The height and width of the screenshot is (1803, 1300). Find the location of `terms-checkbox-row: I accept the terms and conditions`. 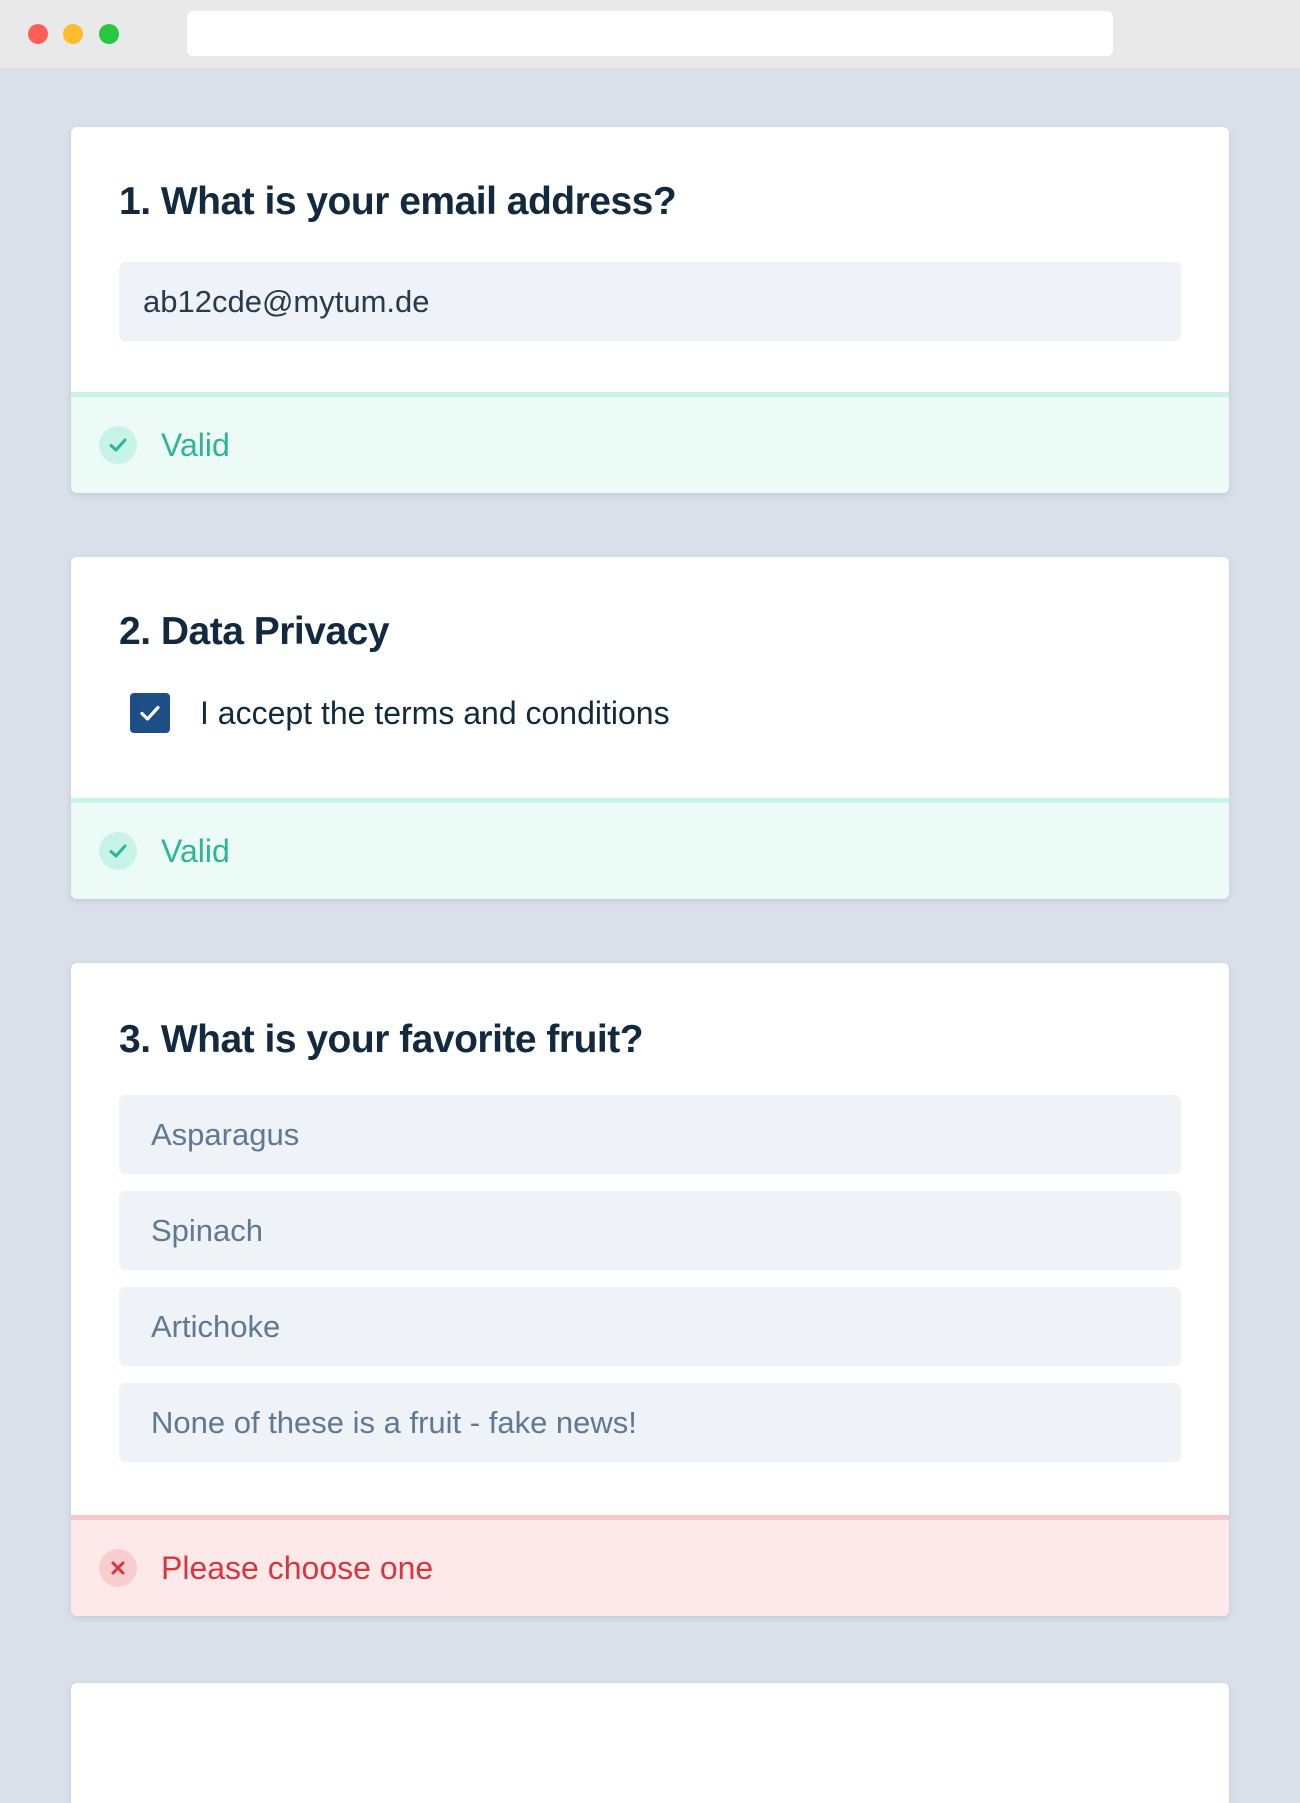

terms-checkbox-row: I accept the terms and conditions is located at coordinates (650, 713).